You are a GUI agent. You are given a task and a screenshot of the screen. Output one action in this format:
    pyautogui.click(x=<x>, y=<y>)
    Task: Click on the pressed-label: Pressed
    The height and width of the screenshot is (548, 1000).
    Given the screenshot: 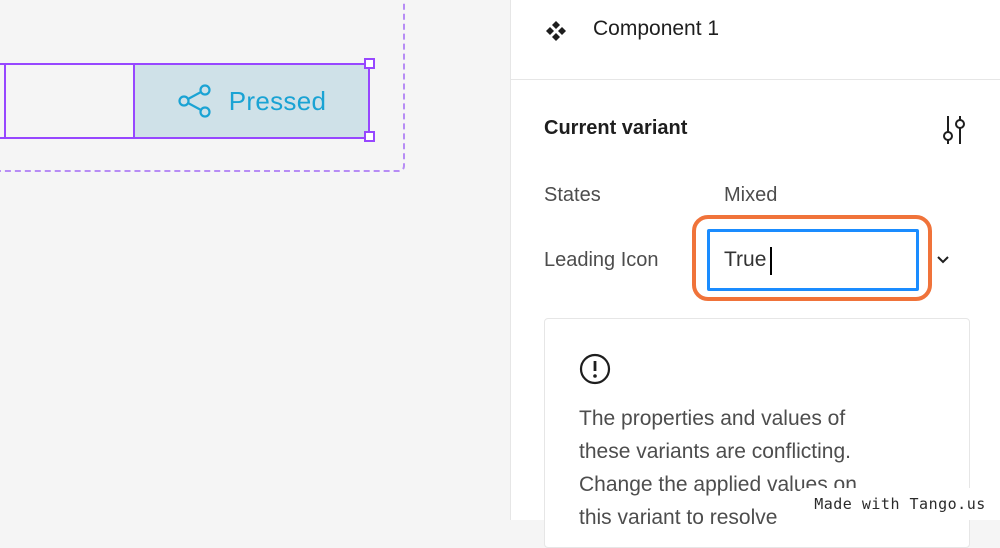 What is the action you would take?
    pyautogui.click(x=277, y=100)
    